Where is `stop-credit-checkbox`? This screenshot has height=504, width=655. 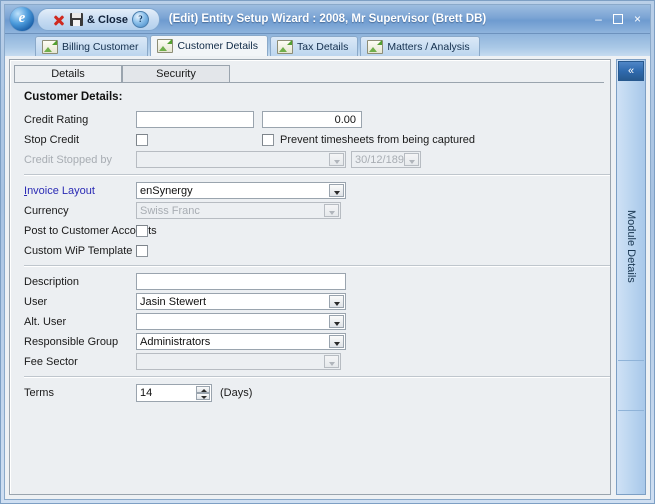 stop-credit-checkbox is located at coordinates (142, 139).